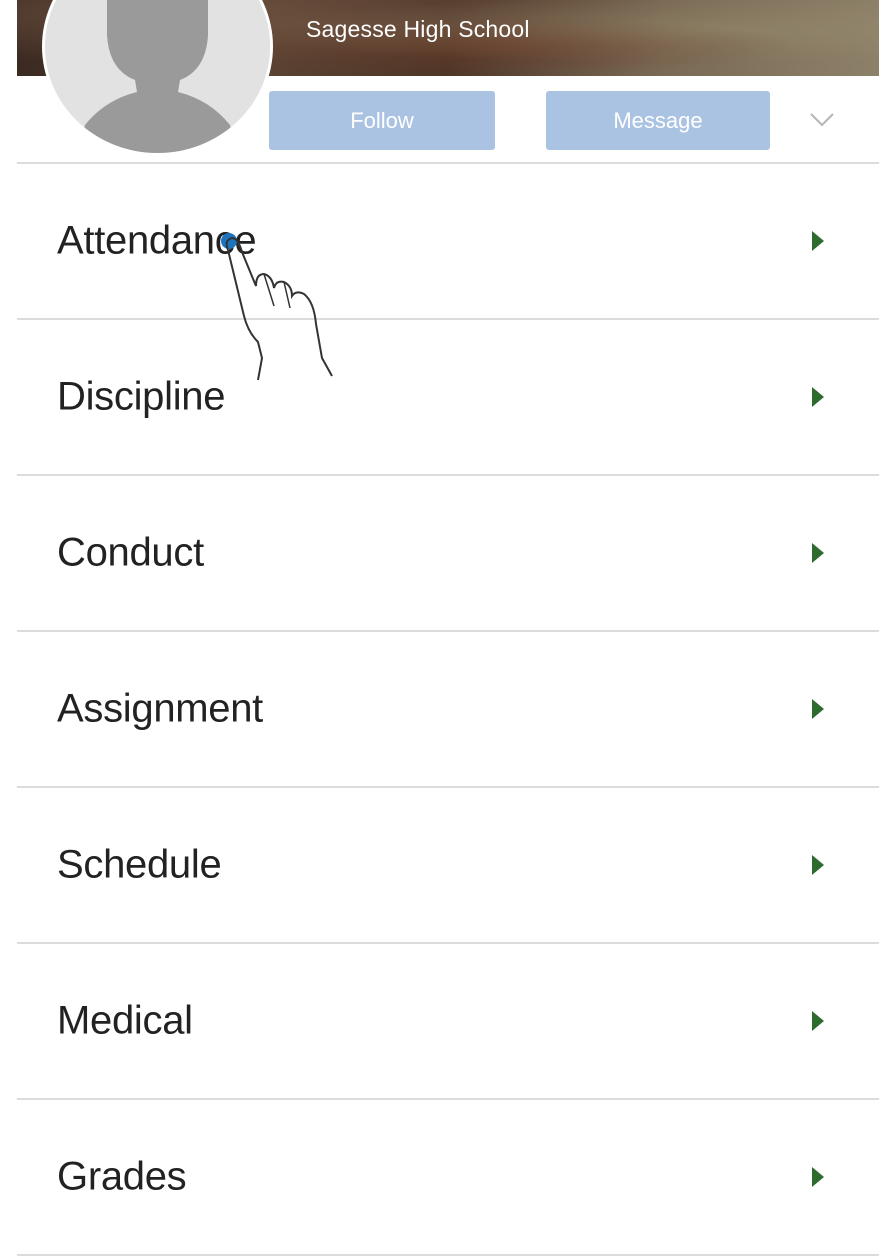 This screenshot has height=1260, width=879. What do you see at coordinates (122, 1176) in the screenshot?
I see `menu-item-label: Grades` at bounding box center [122, 1176].